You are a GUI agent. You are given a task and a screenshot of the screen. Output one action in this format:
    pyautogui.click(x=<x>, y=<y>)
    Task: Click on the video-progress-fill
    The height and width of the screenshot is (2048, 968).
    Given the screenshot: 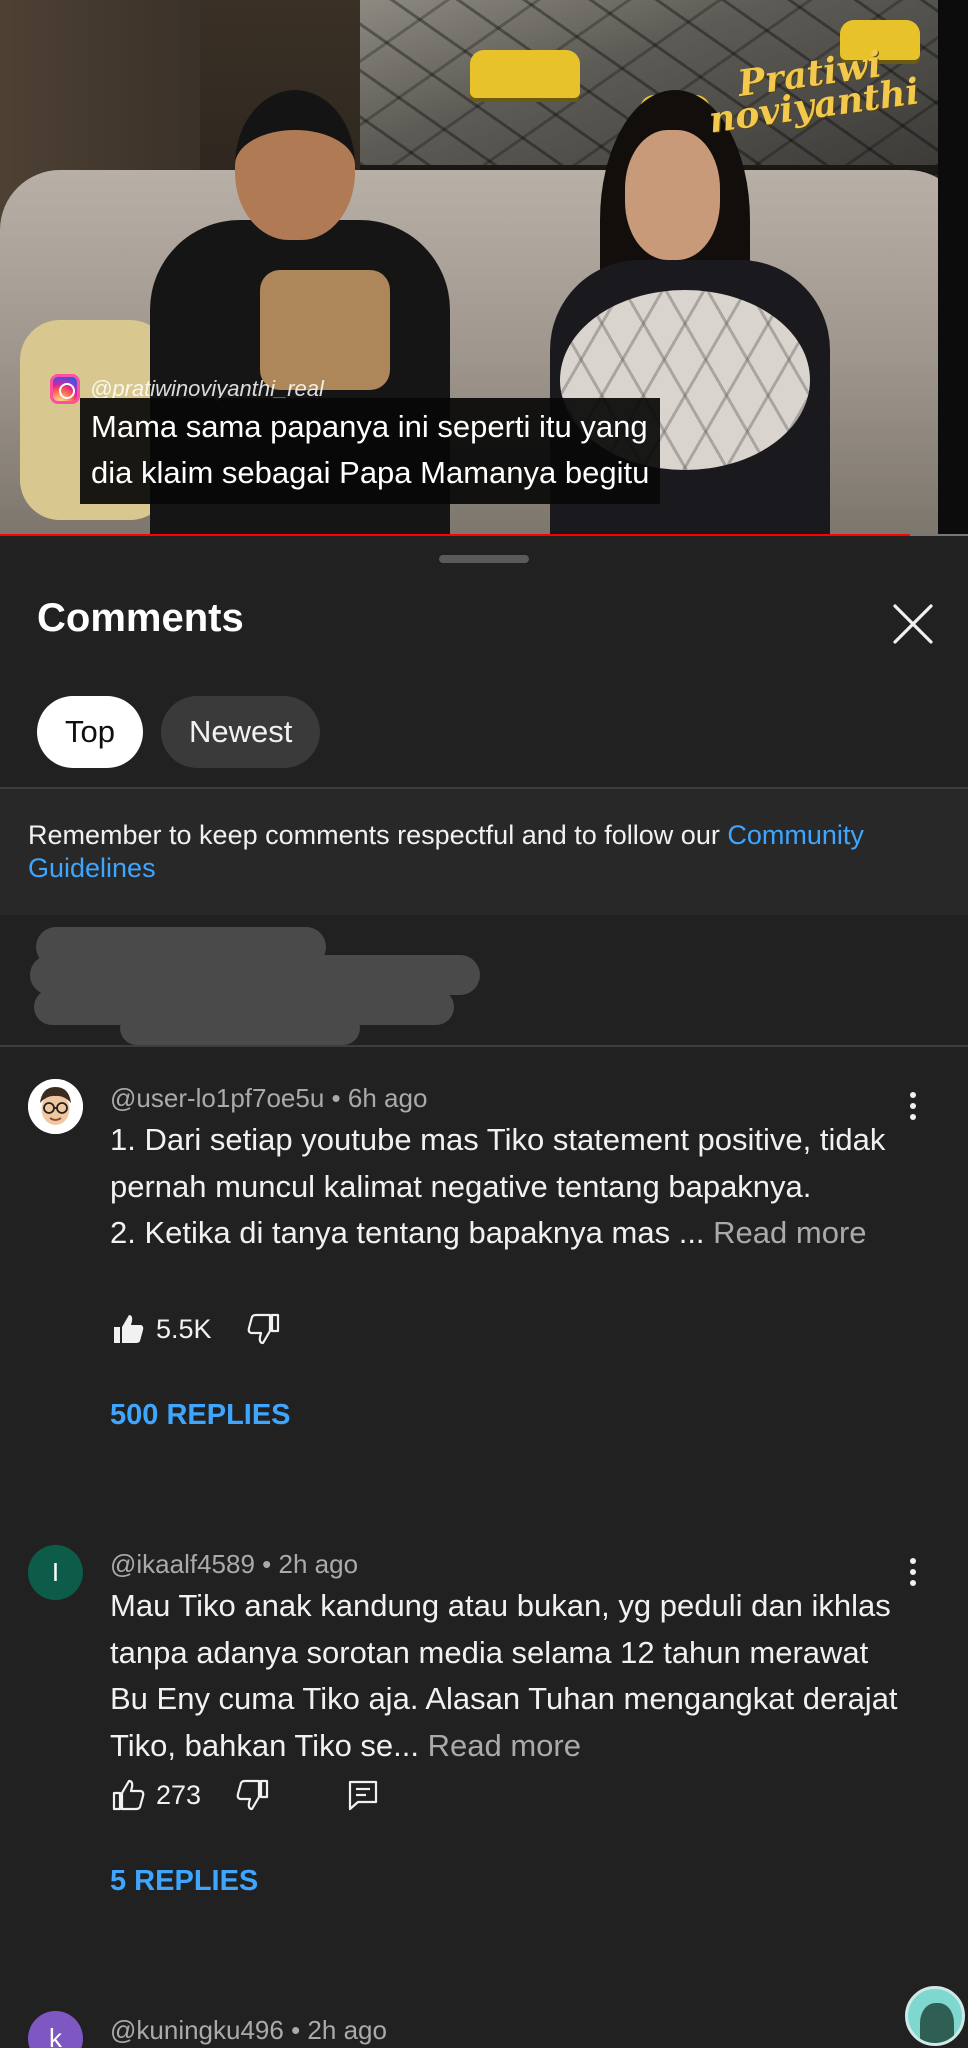 What is the action you would take?
    pyautogui.click(x=455, y=535)
    